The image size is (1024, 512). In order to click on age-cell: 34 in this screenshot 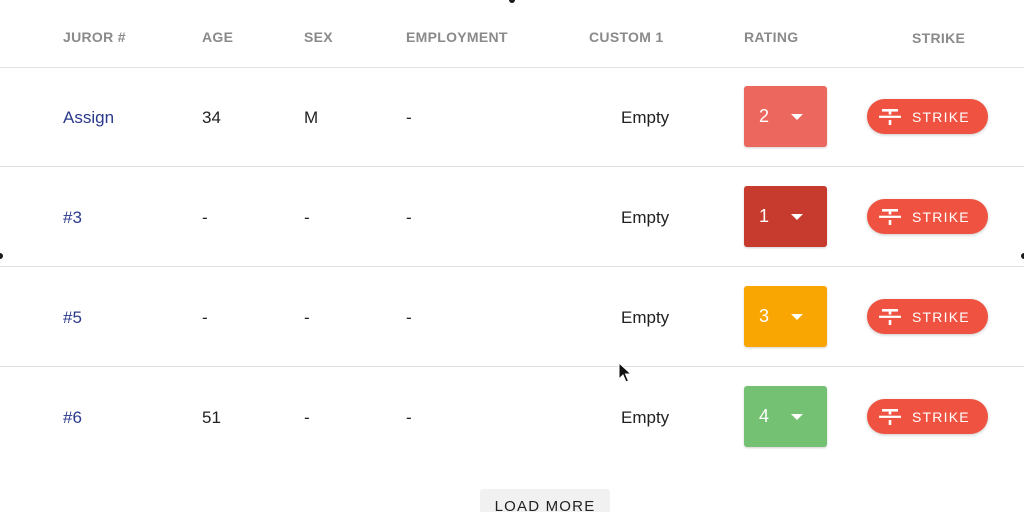, I will do `click(211, 117)`.